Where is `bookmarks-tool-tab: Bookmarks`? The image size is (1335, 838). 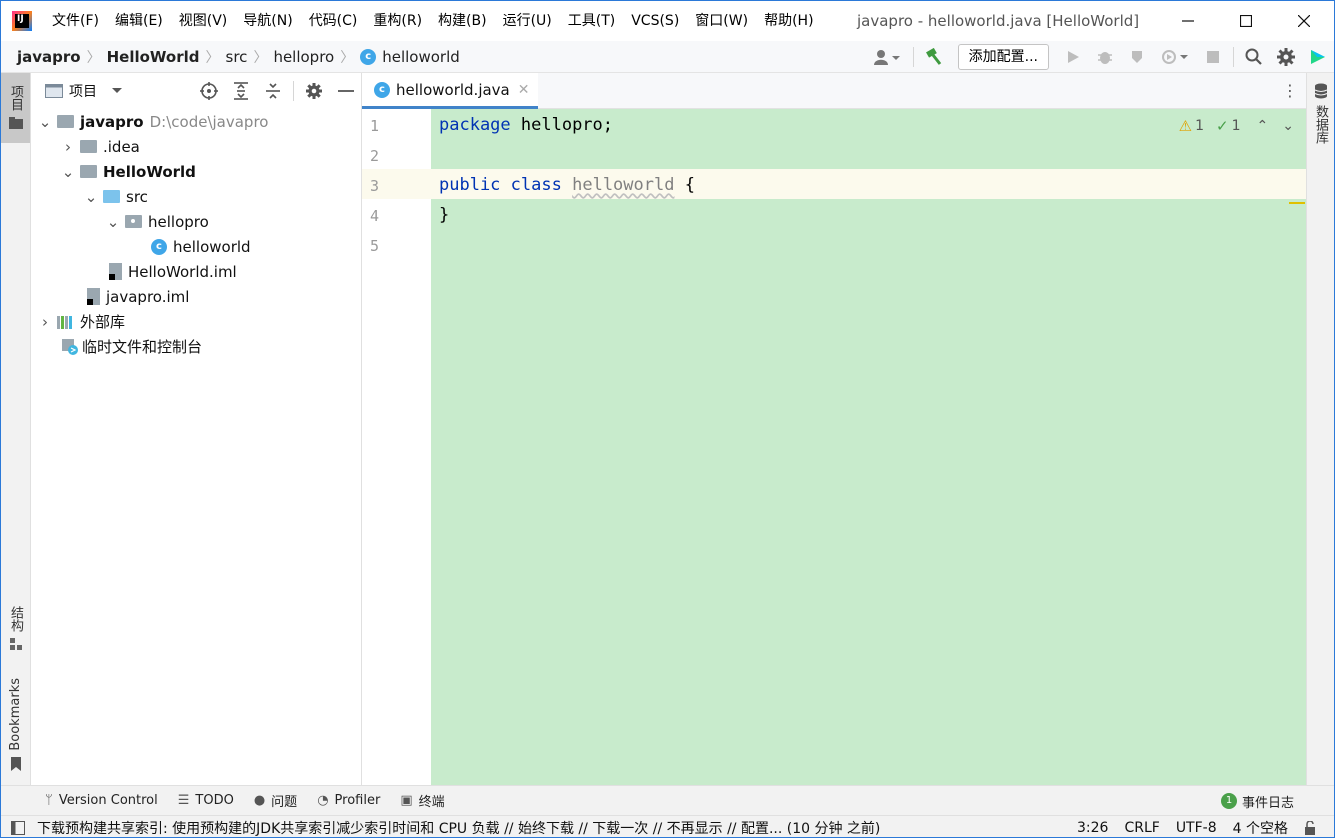 bookmarks-tool-tab: Bookmarks is located at coordinates (15, 725).